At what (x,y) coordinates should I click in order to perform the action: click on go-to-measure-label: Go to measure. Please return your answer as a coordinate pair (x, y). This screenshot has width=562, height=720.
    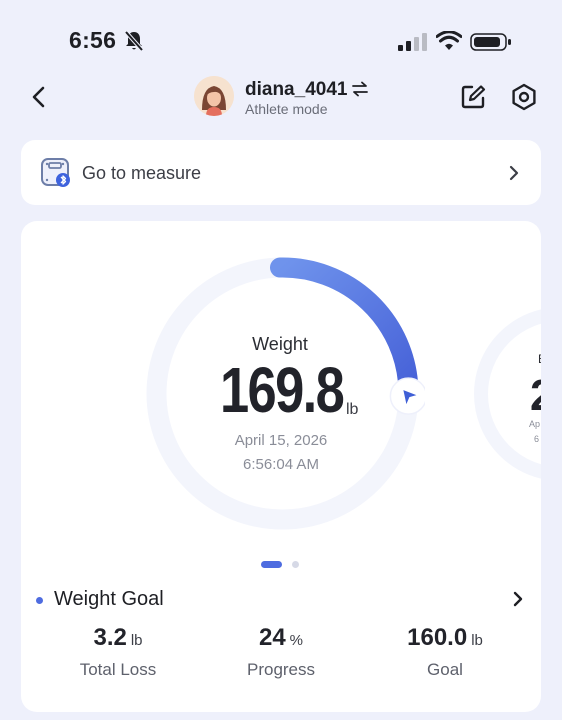
    Looking at the image, I should click on (142, 173).